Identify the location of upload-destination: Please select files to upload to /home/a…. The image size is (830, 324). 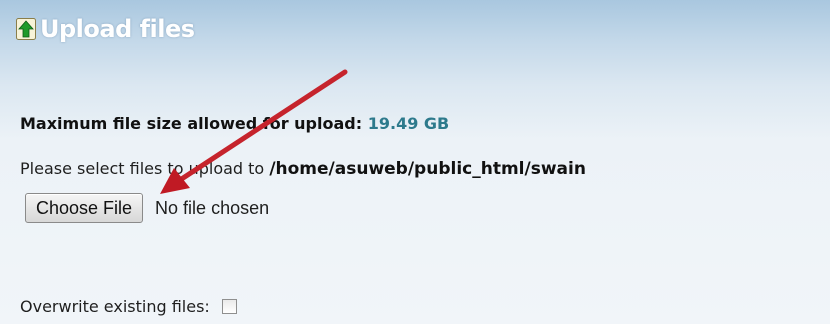
(303, 169).